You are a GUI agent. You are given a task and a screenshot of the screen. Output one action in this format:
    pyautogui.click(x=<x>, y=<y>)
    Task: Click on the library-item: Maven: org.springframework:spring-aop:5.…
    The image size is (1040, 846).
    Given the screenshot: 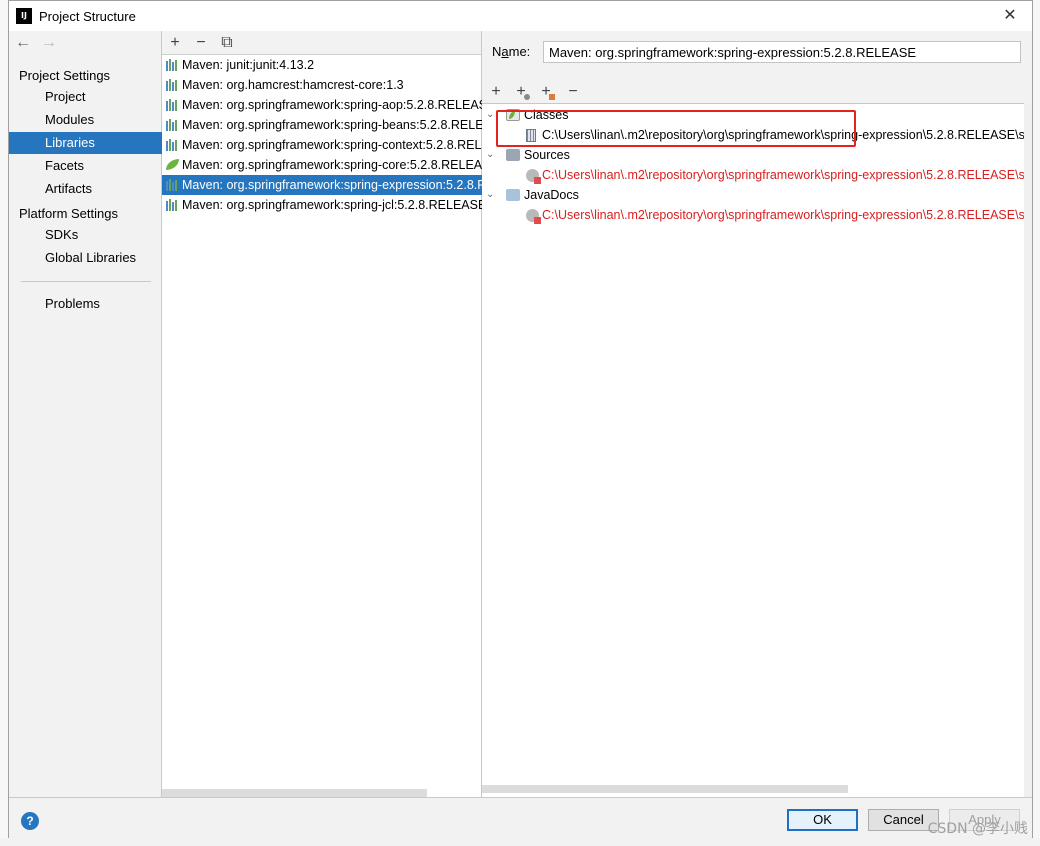 What is the action you would take?
    pyautogui.click(x=322, y=105)
    